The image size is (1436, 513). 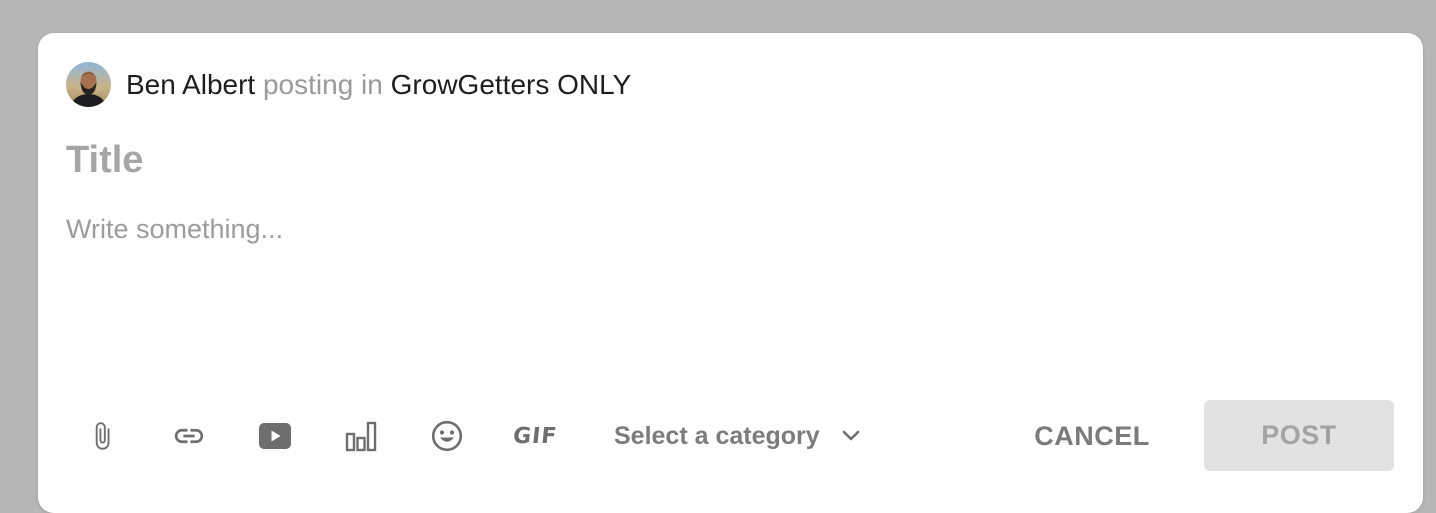 I want to click on avatar, so click(x=88, y=84).